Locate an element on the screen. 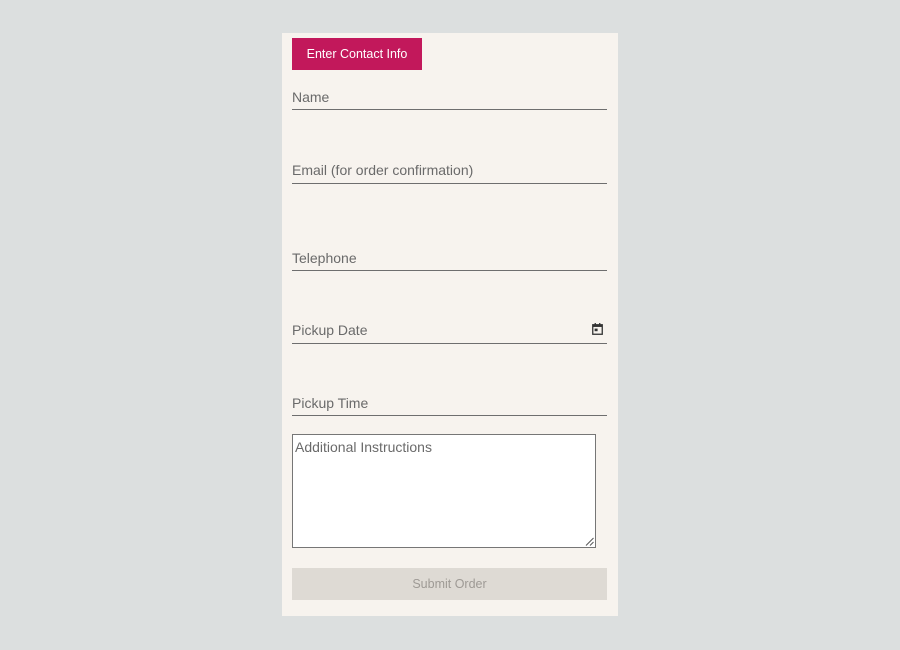 The image size is (900, 650). pickup-date-field is located at coordinates (449, 331).